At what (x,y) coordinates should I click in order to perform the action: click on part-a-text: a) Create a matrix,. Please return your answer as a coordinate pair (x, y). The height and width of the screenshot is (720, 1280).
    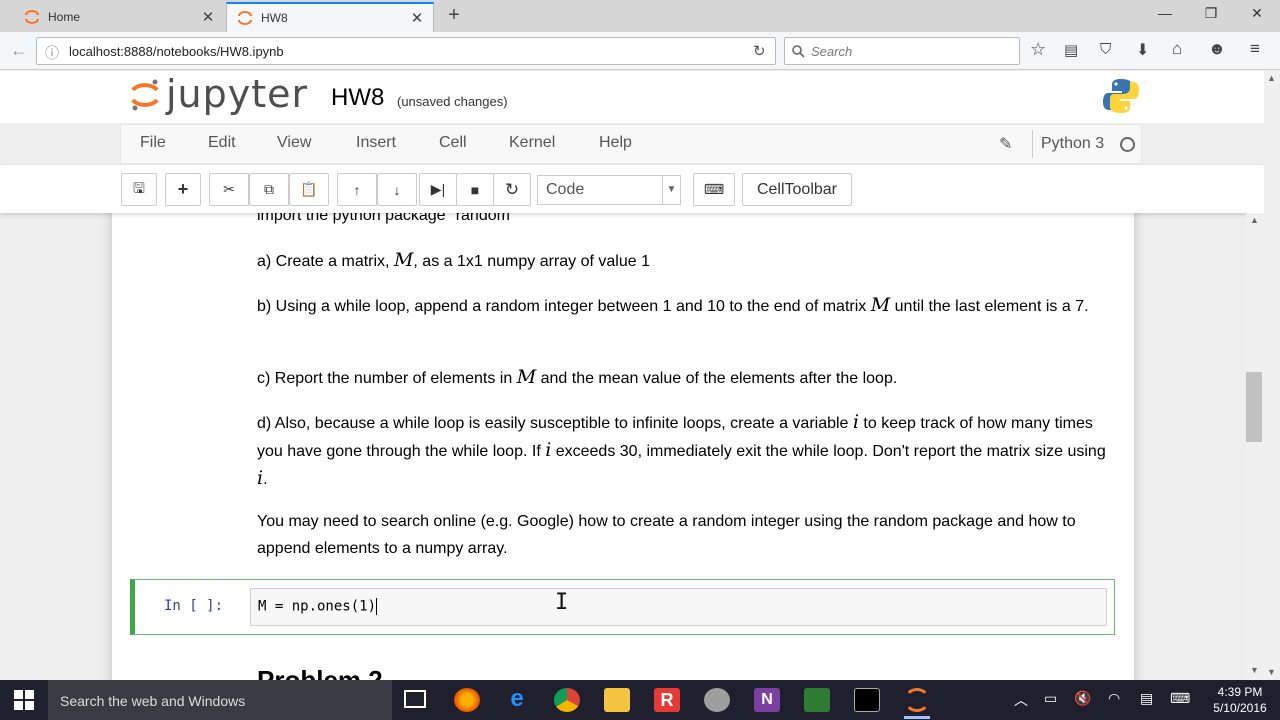
    Looking at the image, I should click on (325, 261).